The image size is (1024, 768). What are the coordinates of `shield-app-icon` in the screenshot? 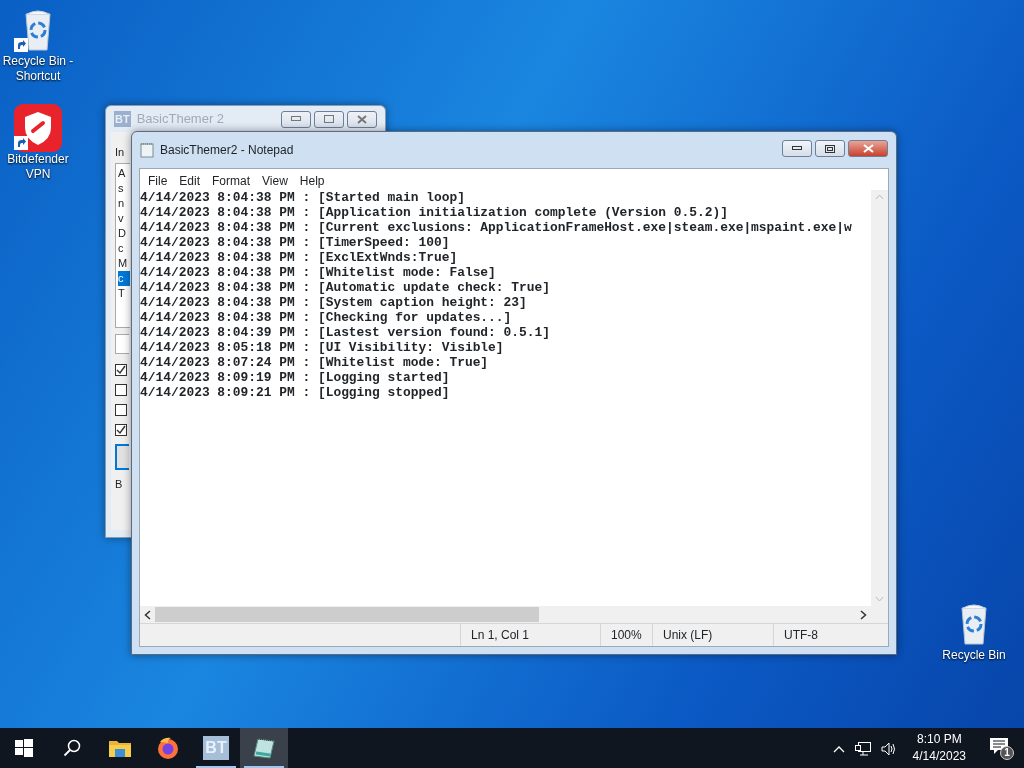 It's located at (38, 128).